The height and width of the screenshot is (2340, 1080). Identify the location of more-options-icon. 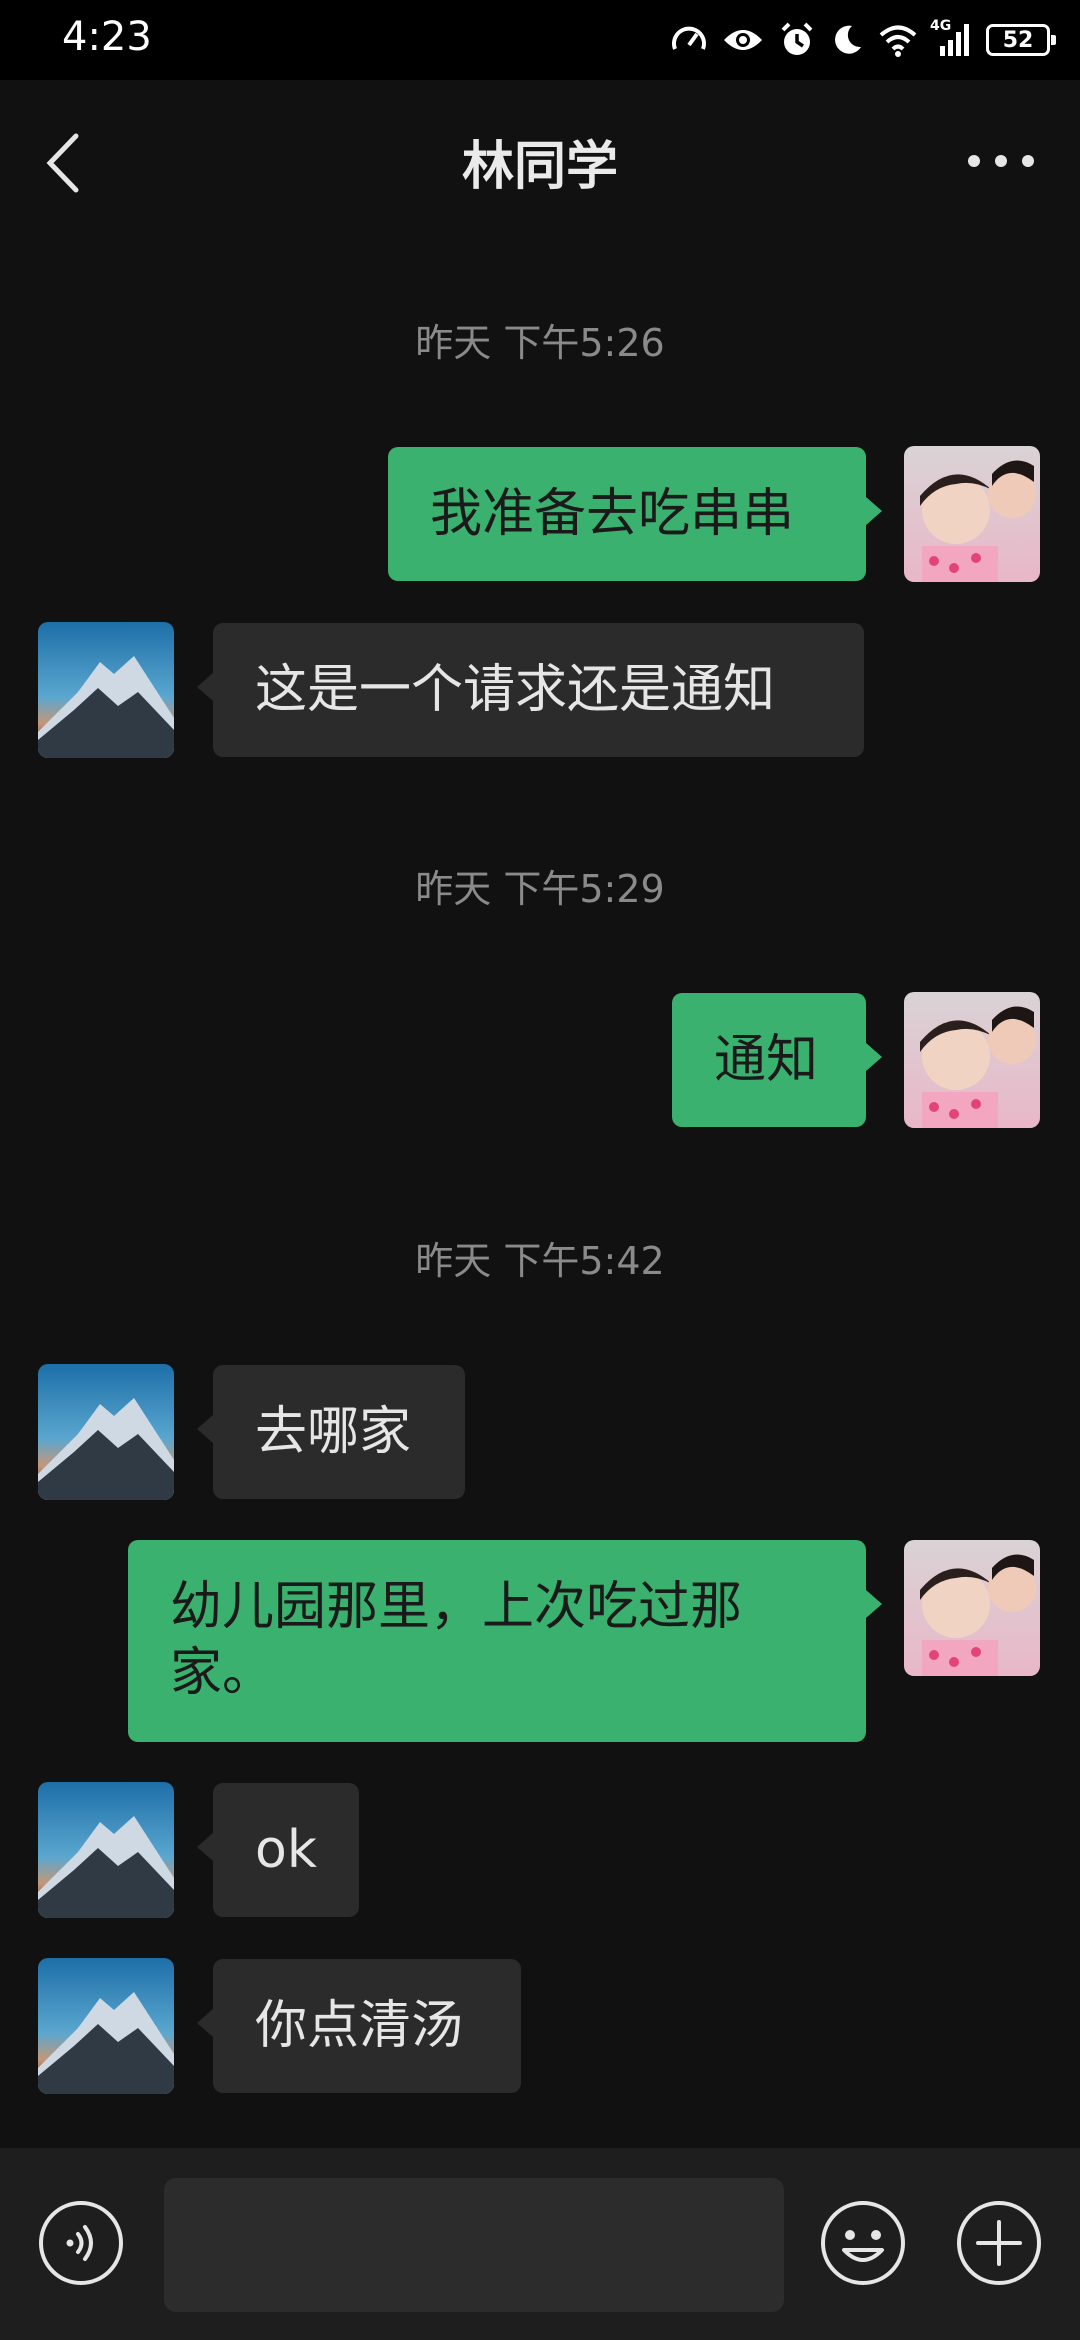
(1001, 161).